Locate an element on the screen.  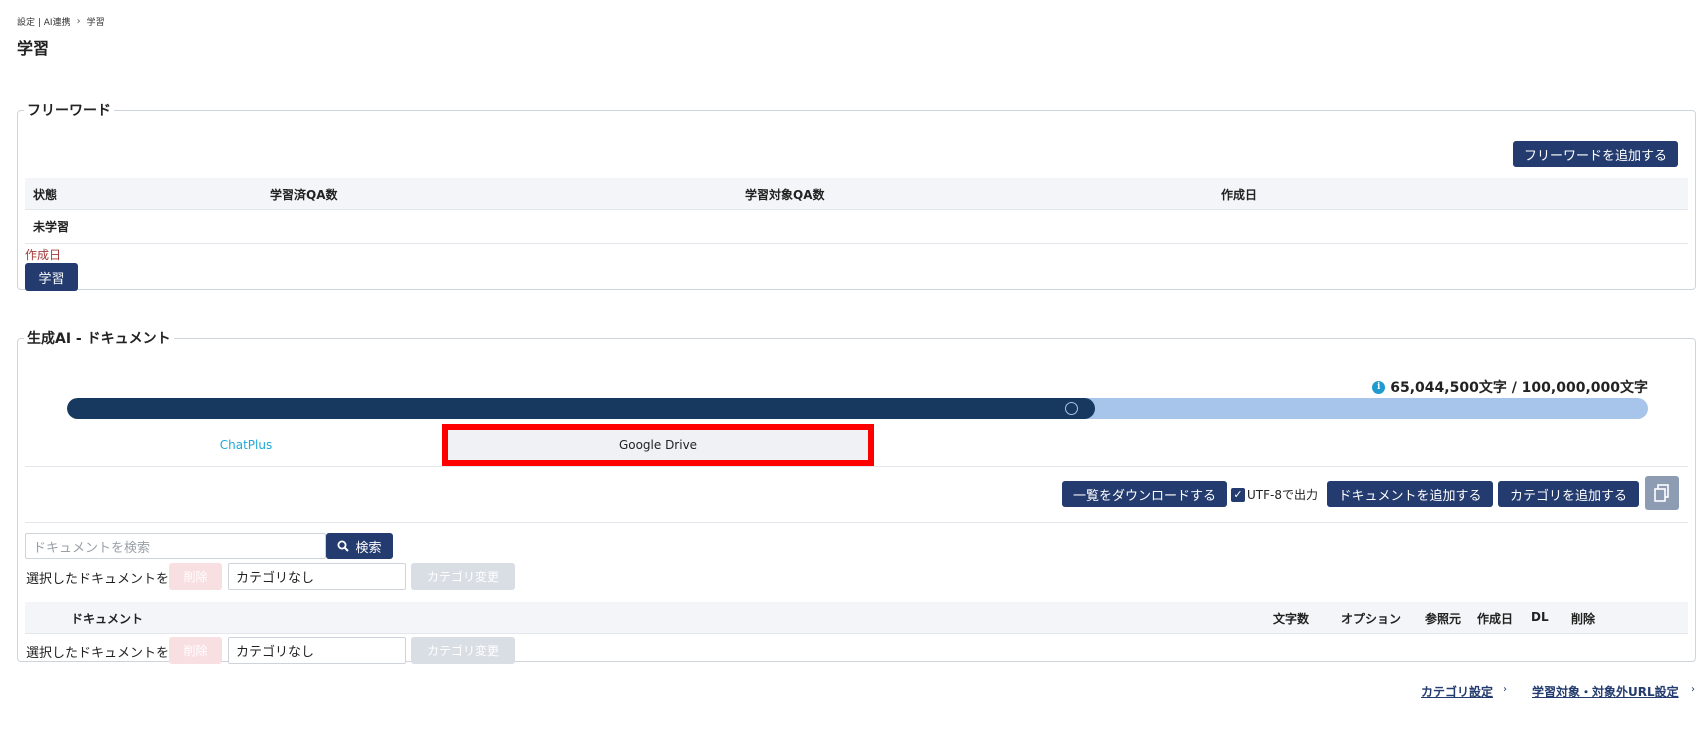
delete-selected-button-bottom: 削除 is located at coordinates (195, 650).